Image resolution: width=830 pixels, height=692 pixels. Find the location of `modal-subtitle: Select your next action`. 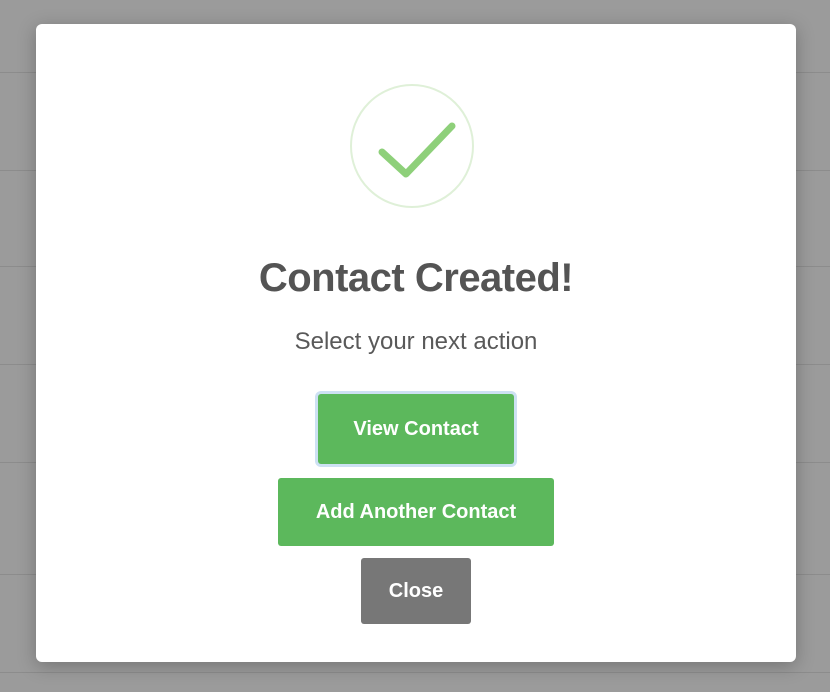

modal-subtitle: Select your next action is located at coordinates (416, 341).